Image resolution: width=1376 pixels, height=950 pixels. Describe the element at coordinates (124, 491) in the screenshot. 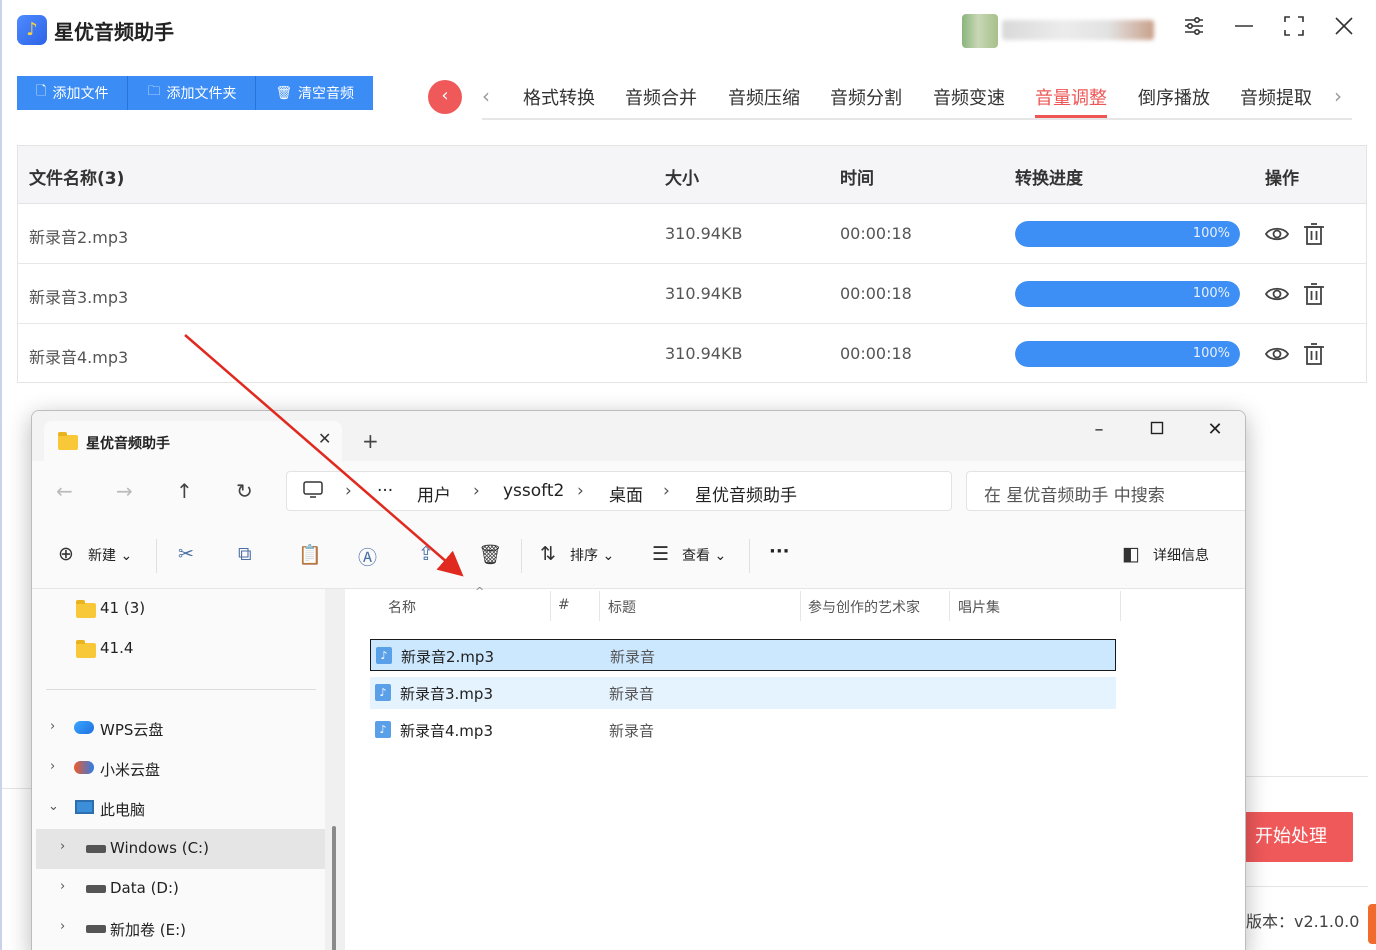

I see `forward-arrow-icon: →` at that location.